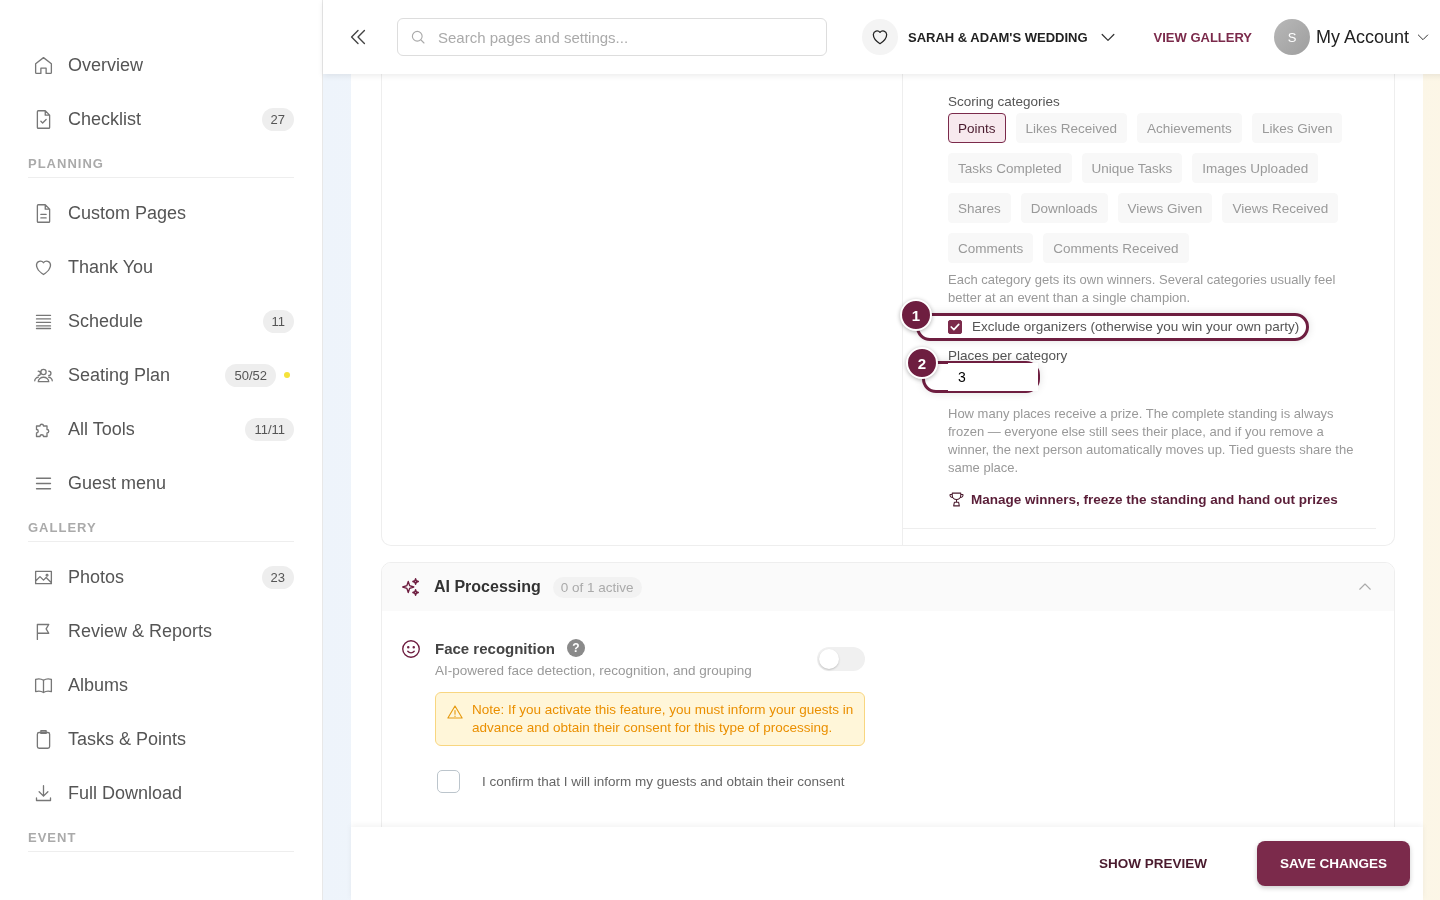  I want to click on view-gallery-link: VIEW GALLERY, so click(1203, 37).